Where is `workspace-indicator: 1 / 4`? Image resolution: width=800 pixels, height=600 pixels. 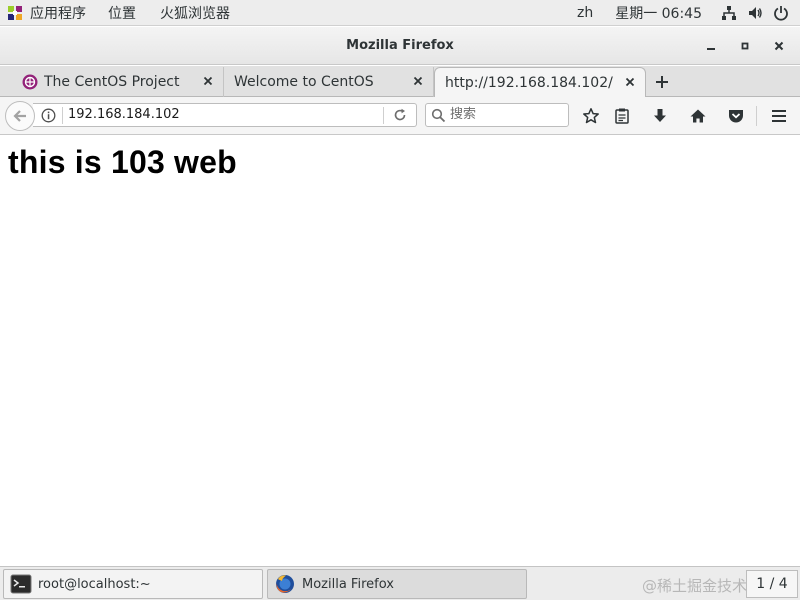
workspace-indicator: 1 / 4 is located at coordinates (772, 584).